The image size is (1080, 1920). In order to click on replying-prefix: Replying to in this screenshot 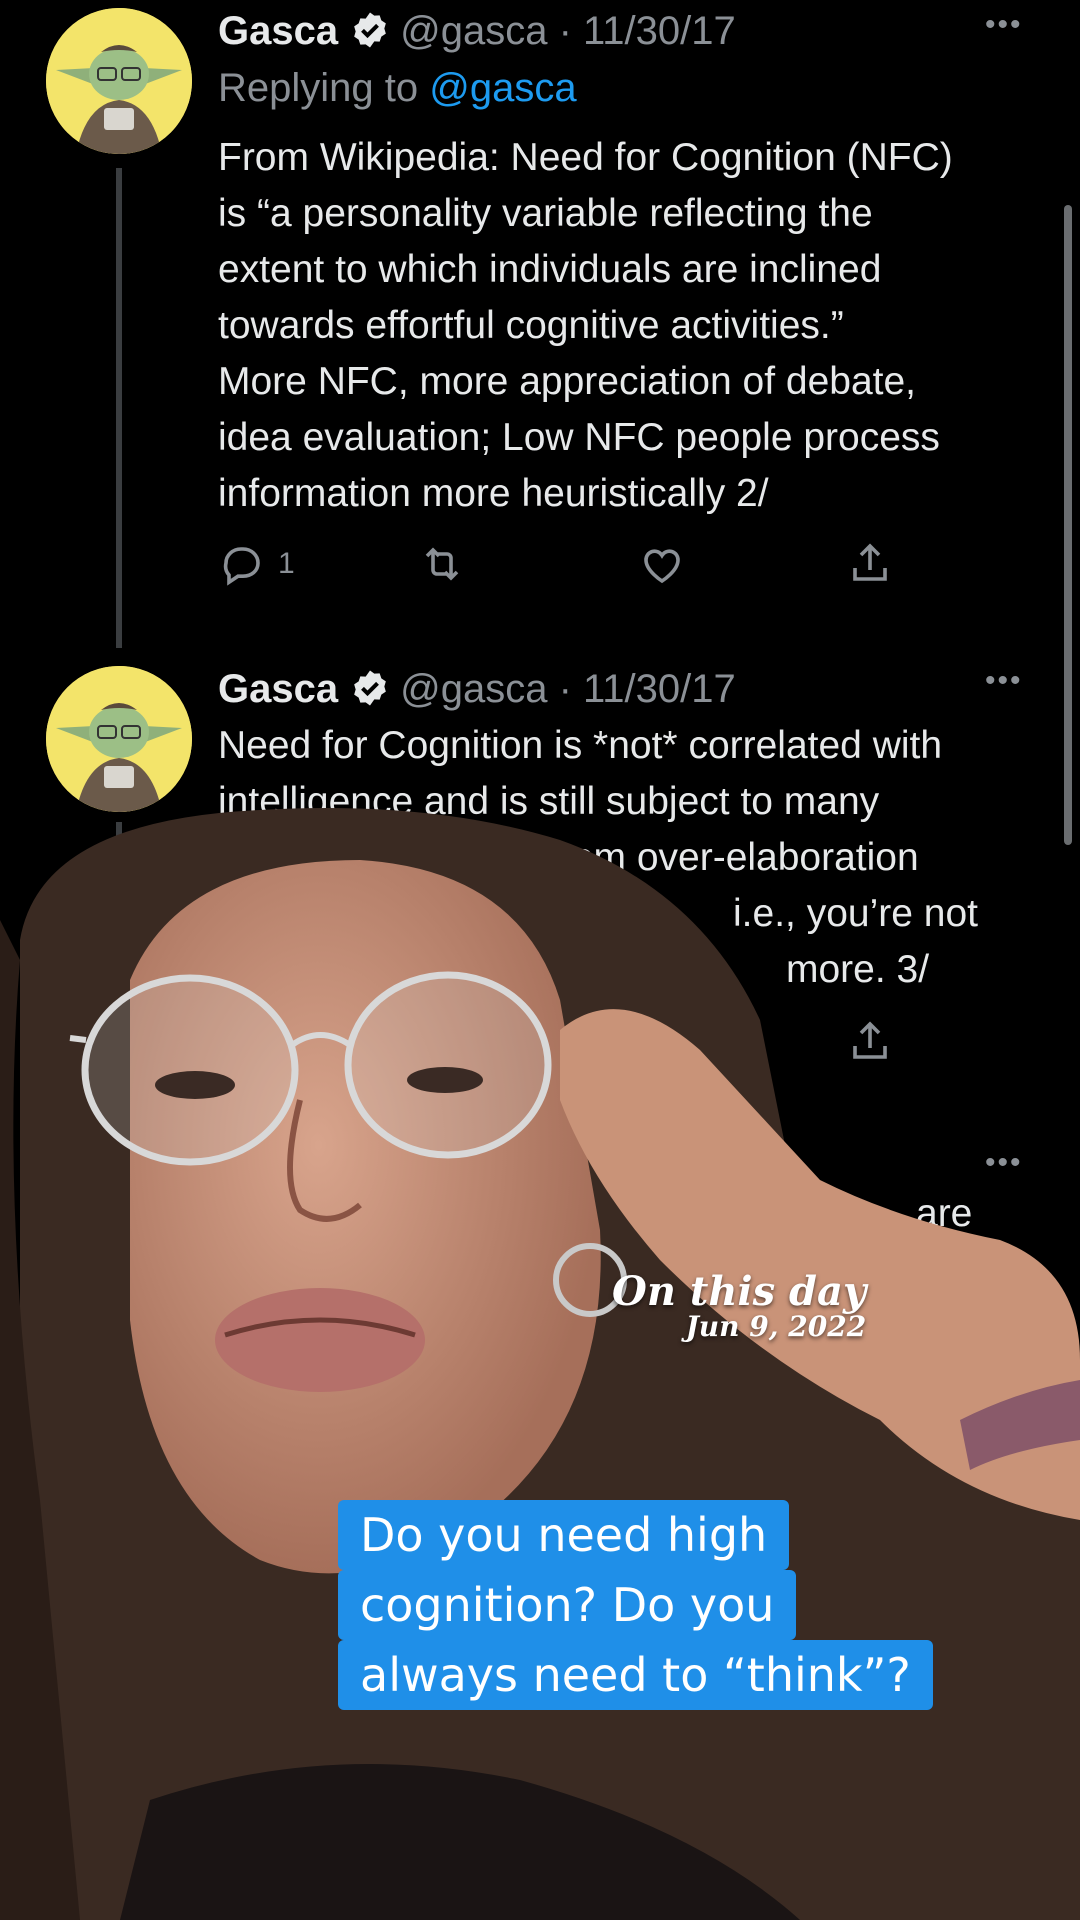, I will do `click(318, 88)`.